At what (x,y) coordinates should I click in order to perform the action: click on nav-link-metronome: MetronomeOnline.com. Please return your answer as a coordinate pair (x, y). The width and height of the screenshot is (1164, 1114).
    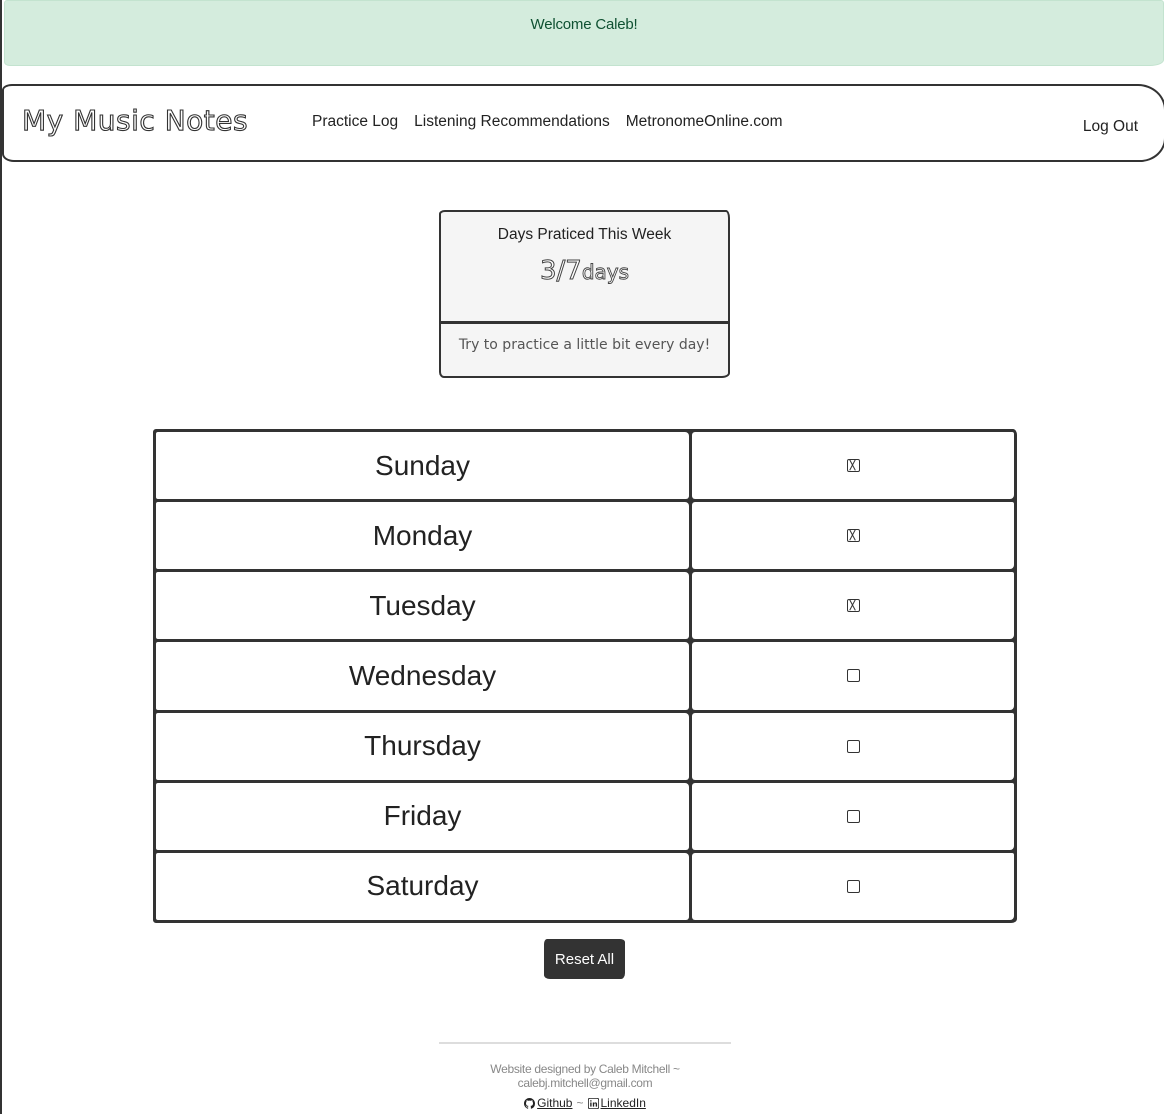
    Looking at the image, I should click on (704, 122).